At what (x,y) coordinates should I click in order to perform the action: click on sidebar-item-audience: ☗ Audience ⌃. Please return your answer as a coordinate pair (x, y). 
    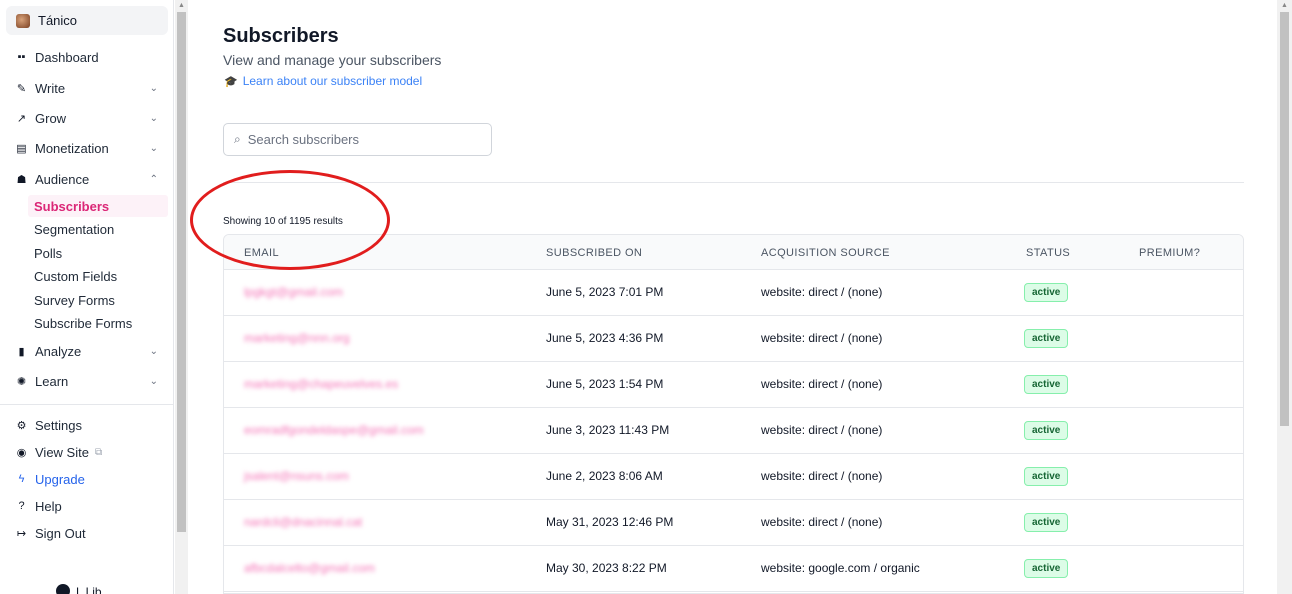
    Looking at the image, I should click on (86, 179).